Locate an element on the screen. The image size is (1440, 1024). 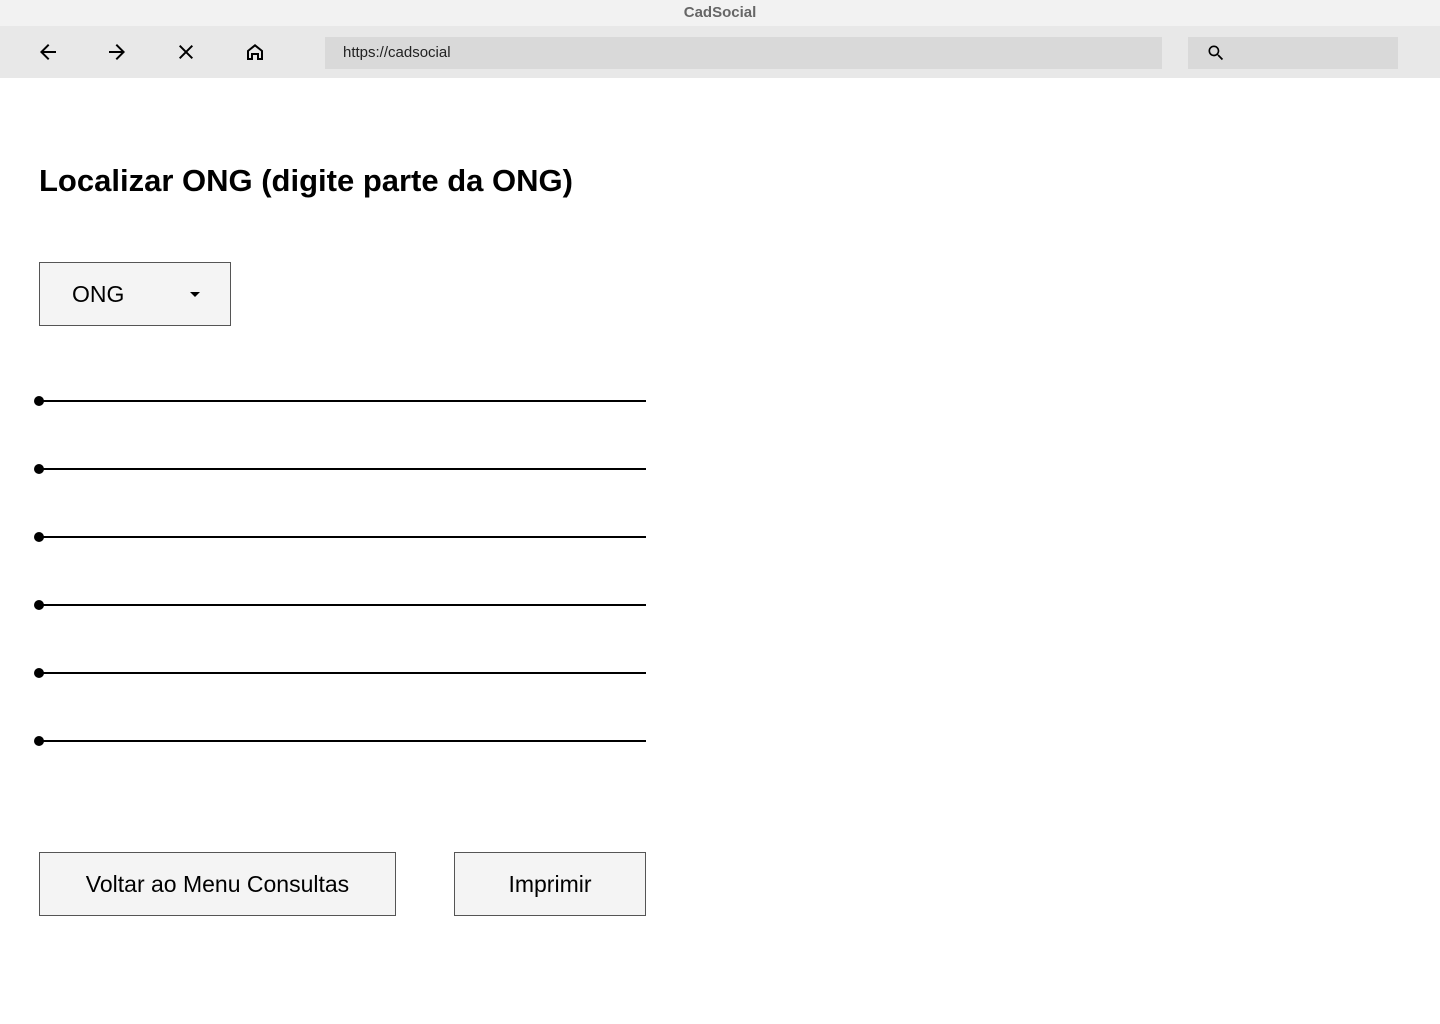
arrow-right-icon is located at coordinates (117, 52).